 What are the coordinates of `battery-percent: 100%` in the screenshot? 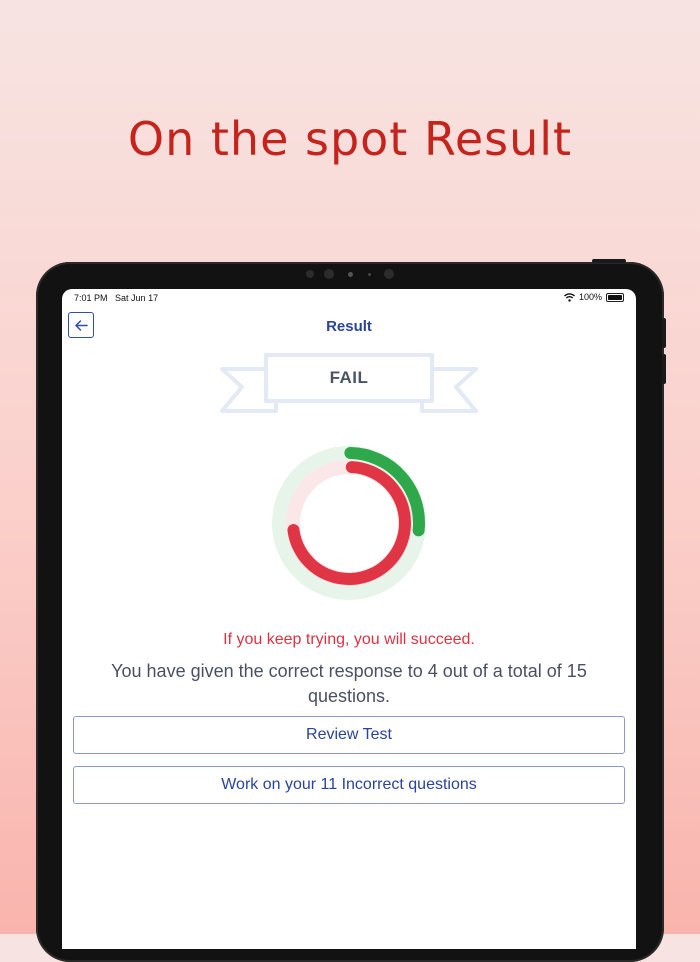 It's located at (590, 297).